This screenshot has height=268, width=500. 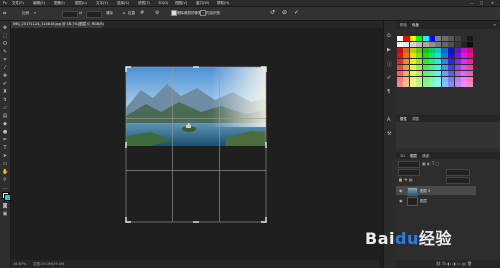 What do you see at coordinates (388, 120) in the screenshot?
I see `character-panel-icon: A` at bounding box center [388, 120].